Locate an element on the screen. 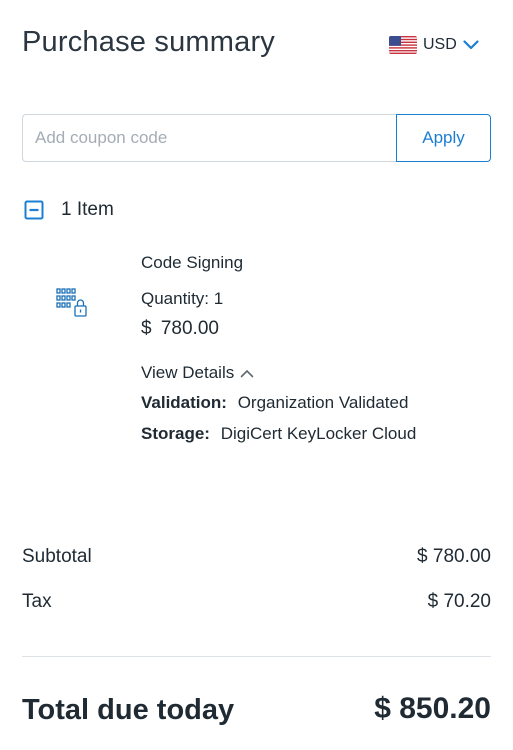  currency-code: USD is located at coordinates (440, 44).